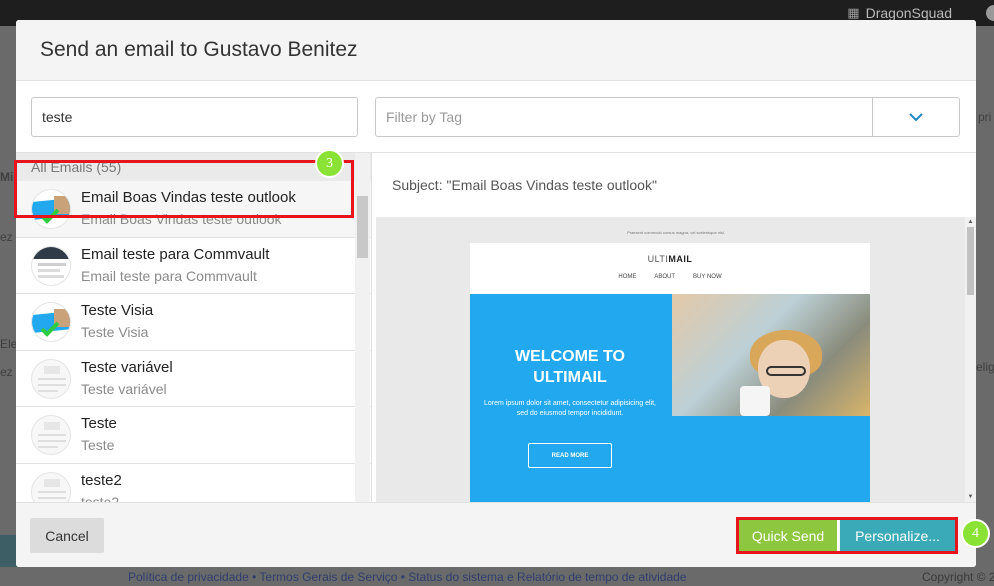 The image size is (994, 586). What do you see at coordinates (707, 277) in the screenshot?
I see `preview-nav-item: BUY NOW` at bounding box center [707, 277].